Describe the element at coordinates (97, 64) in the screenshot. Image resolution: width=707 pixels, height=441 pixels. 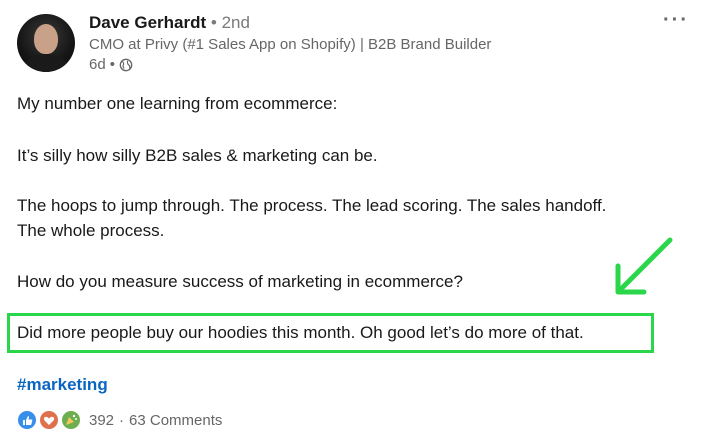
I see `post-time: 6d` at that location.